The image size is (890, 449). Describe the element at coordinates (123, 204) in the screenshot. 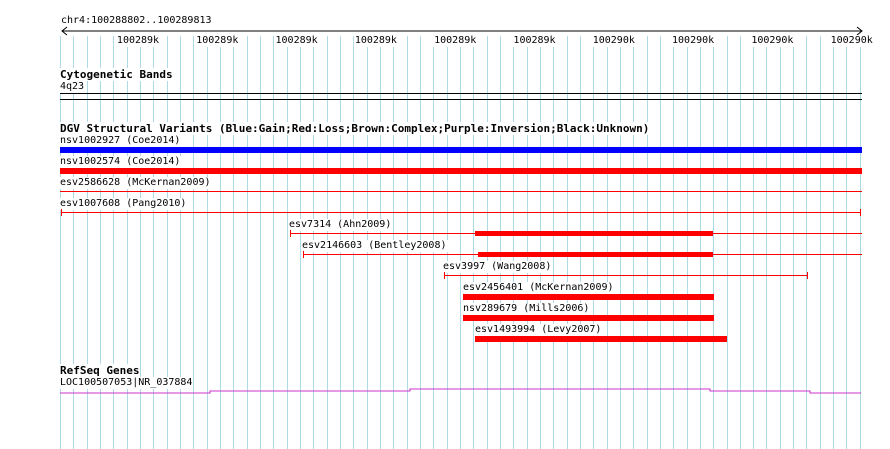

I see `variant-label: esv1007608 (Pang2010)` at that location.